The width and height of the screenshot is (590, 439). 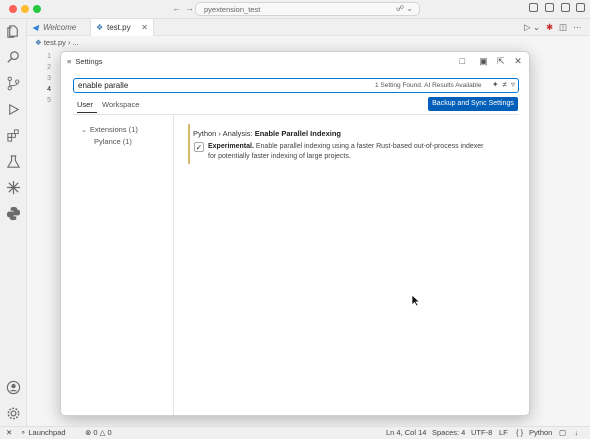 What do you see at coordinates (13, 31) in the screenshot?
I see `explorer-icon` at bounding box center [13, 31].